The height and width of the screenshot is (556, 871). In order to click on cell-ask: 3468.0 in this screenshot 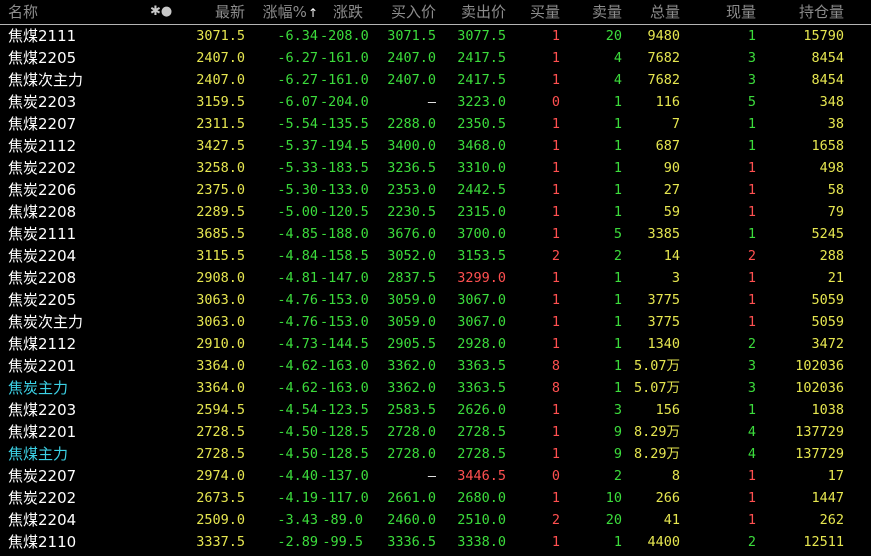, I will do `click(481, 146)`.